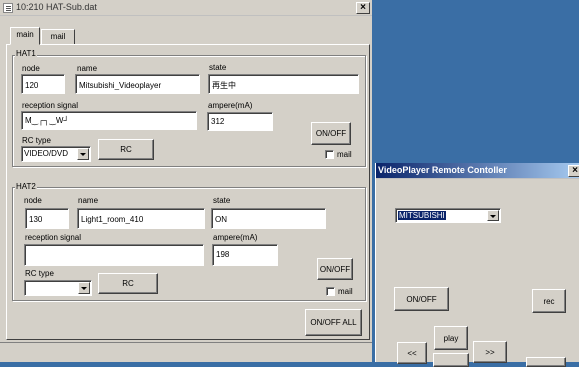 The width and height of the screenshot is (579, 367). What do you see at coordinates (546, 362) in the screenshot?
I see `extra-button` at bounding box center [546, 362].